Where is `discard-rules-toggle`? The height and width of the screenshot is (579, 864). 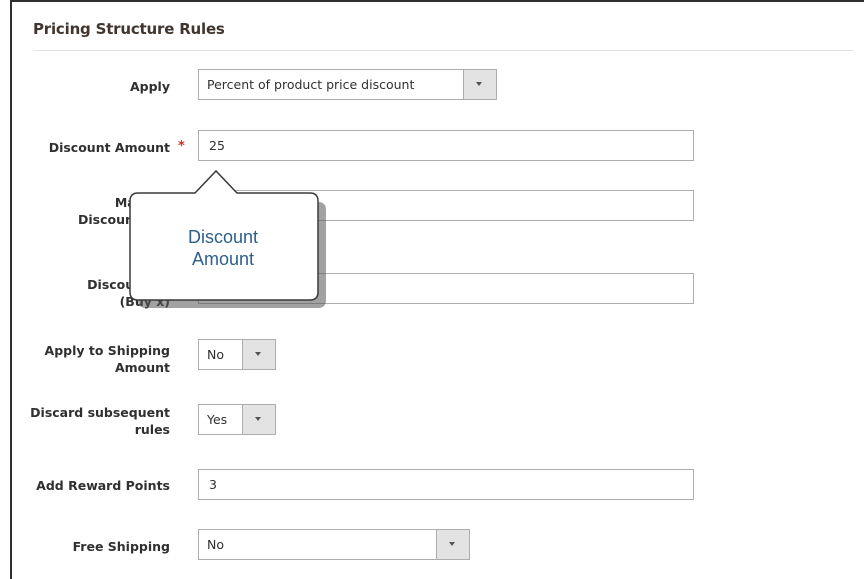 discard-rules-toggle is located at coordinates (258, 419).